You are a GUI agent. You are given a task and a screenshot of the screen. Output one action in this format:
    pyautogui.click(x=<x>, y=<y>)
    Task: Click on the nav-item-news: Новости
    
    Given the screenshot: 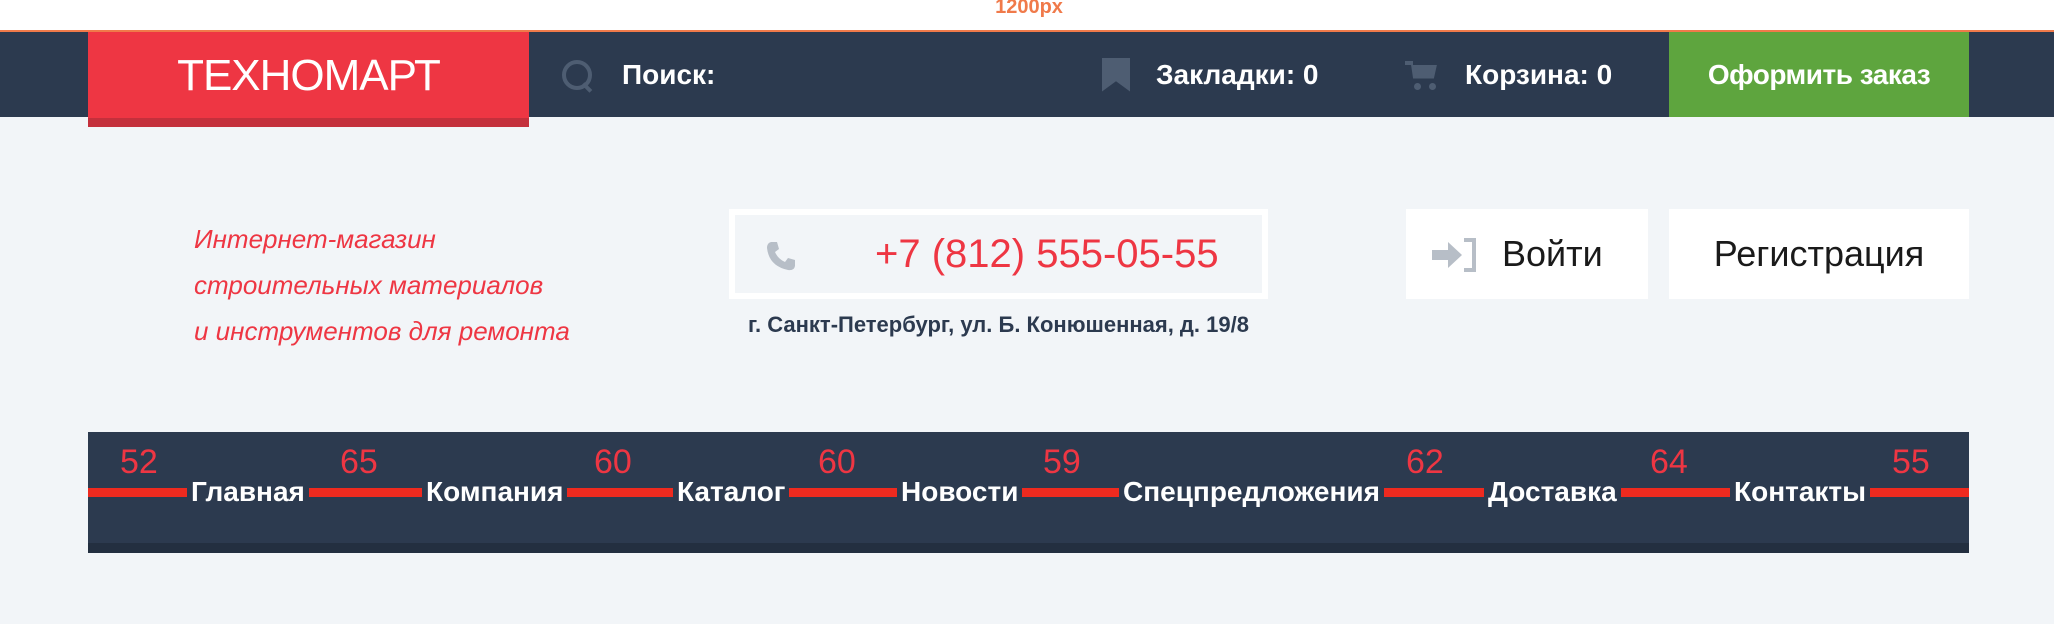 What is the action you would take?
    pyautogui.click(x=960, y=492)
    